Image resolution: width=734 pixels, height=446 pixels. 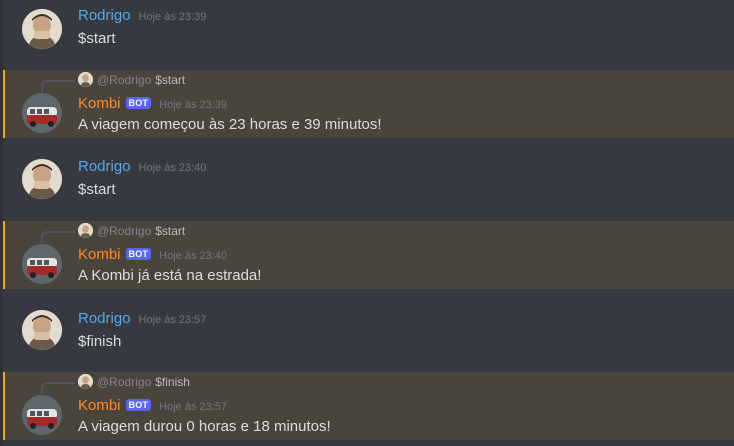 What do you see at coordinates (172, 381) in the screenshot?
I see `reply-text: $finish` at bounding box center [172, 381].